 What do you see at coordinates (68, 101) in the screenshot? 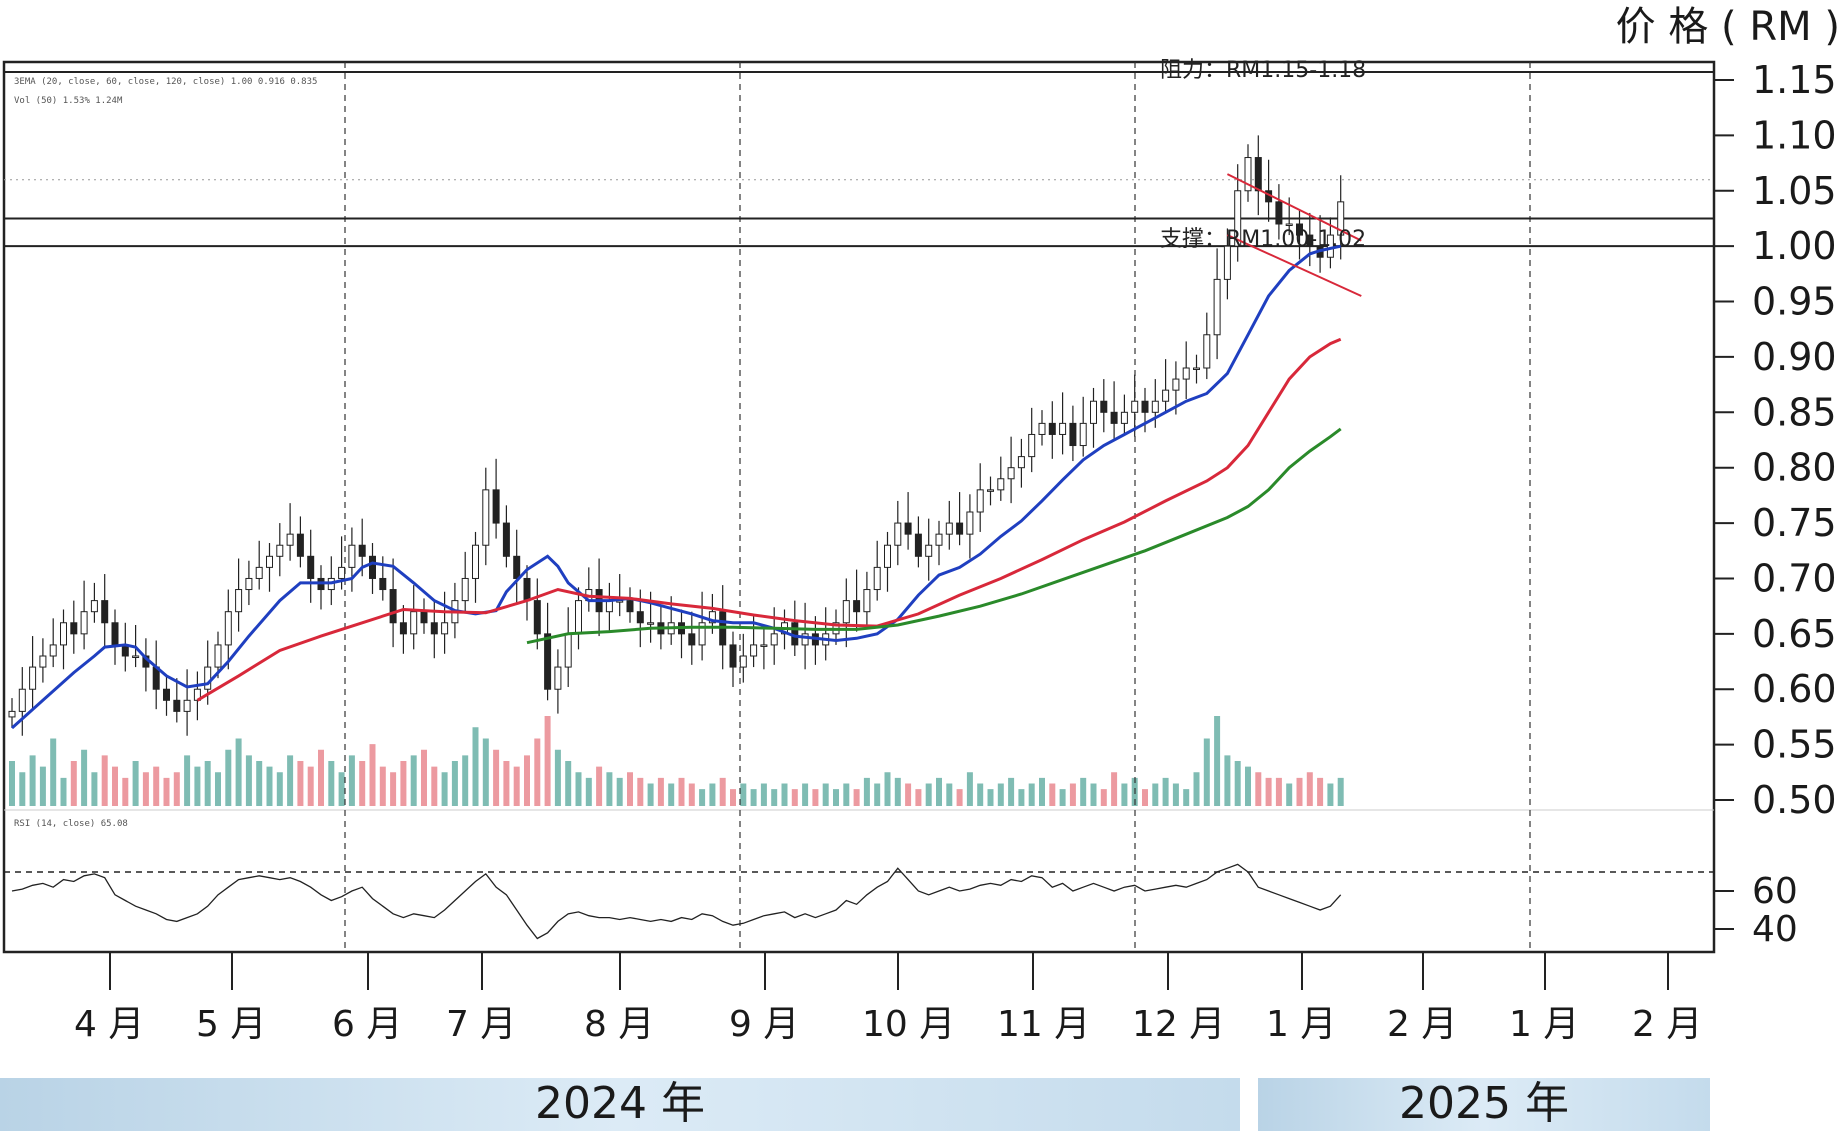
I see `indicator-volume-legend: Vol (50) 1.53% 1.24M` at bounding box center [68, 101].